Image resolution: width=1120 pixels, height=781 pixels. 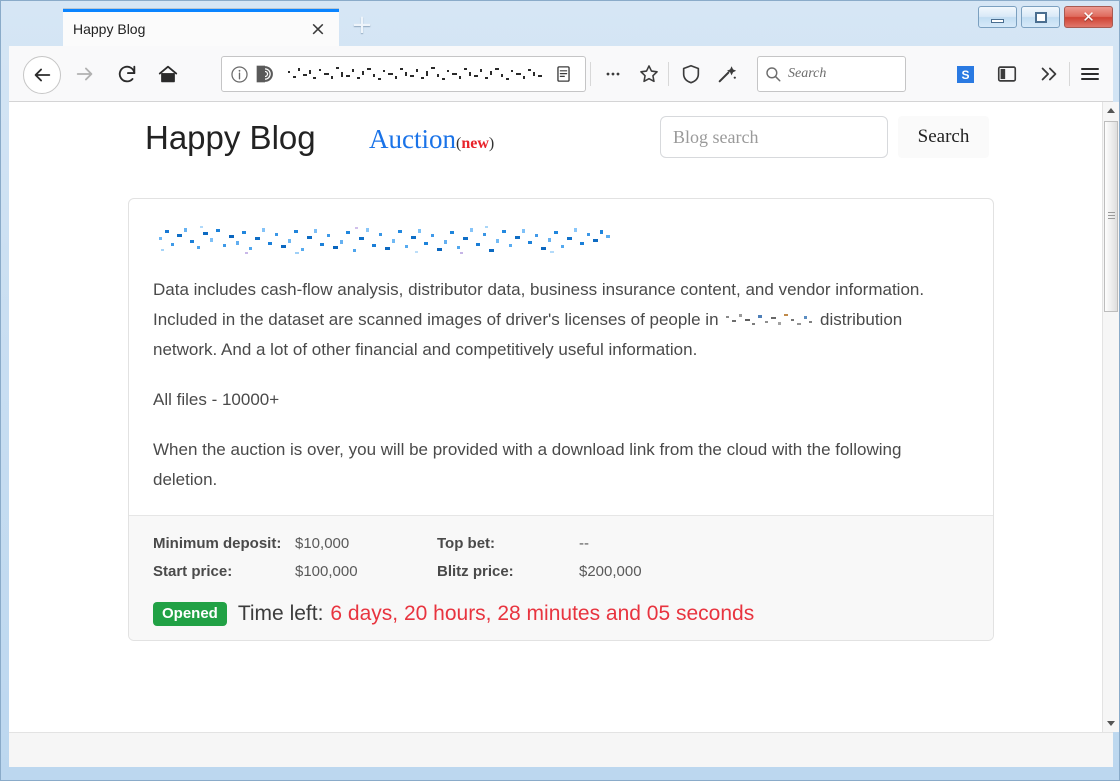 What do you see at coordinates (1110, 417) in the screenshot?
I see `page-scrollbar` at bounding box center [1110, 417].